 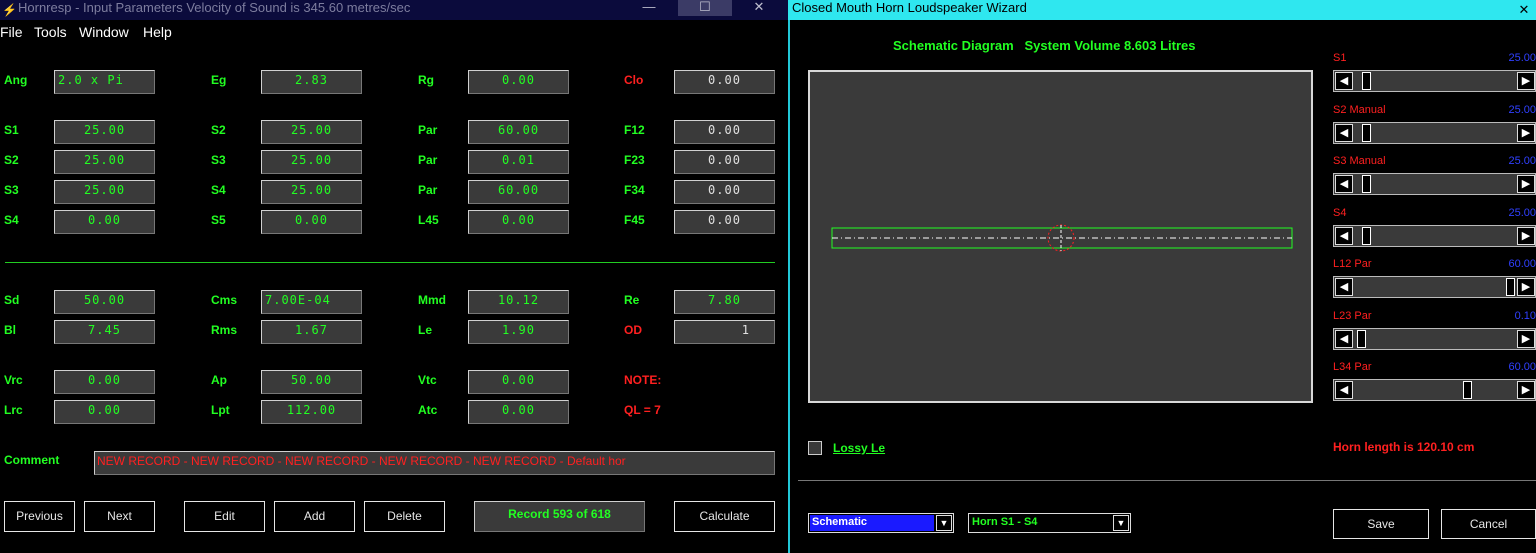 I want to click on rms-field: 1.67, so click(x=311, y=332).